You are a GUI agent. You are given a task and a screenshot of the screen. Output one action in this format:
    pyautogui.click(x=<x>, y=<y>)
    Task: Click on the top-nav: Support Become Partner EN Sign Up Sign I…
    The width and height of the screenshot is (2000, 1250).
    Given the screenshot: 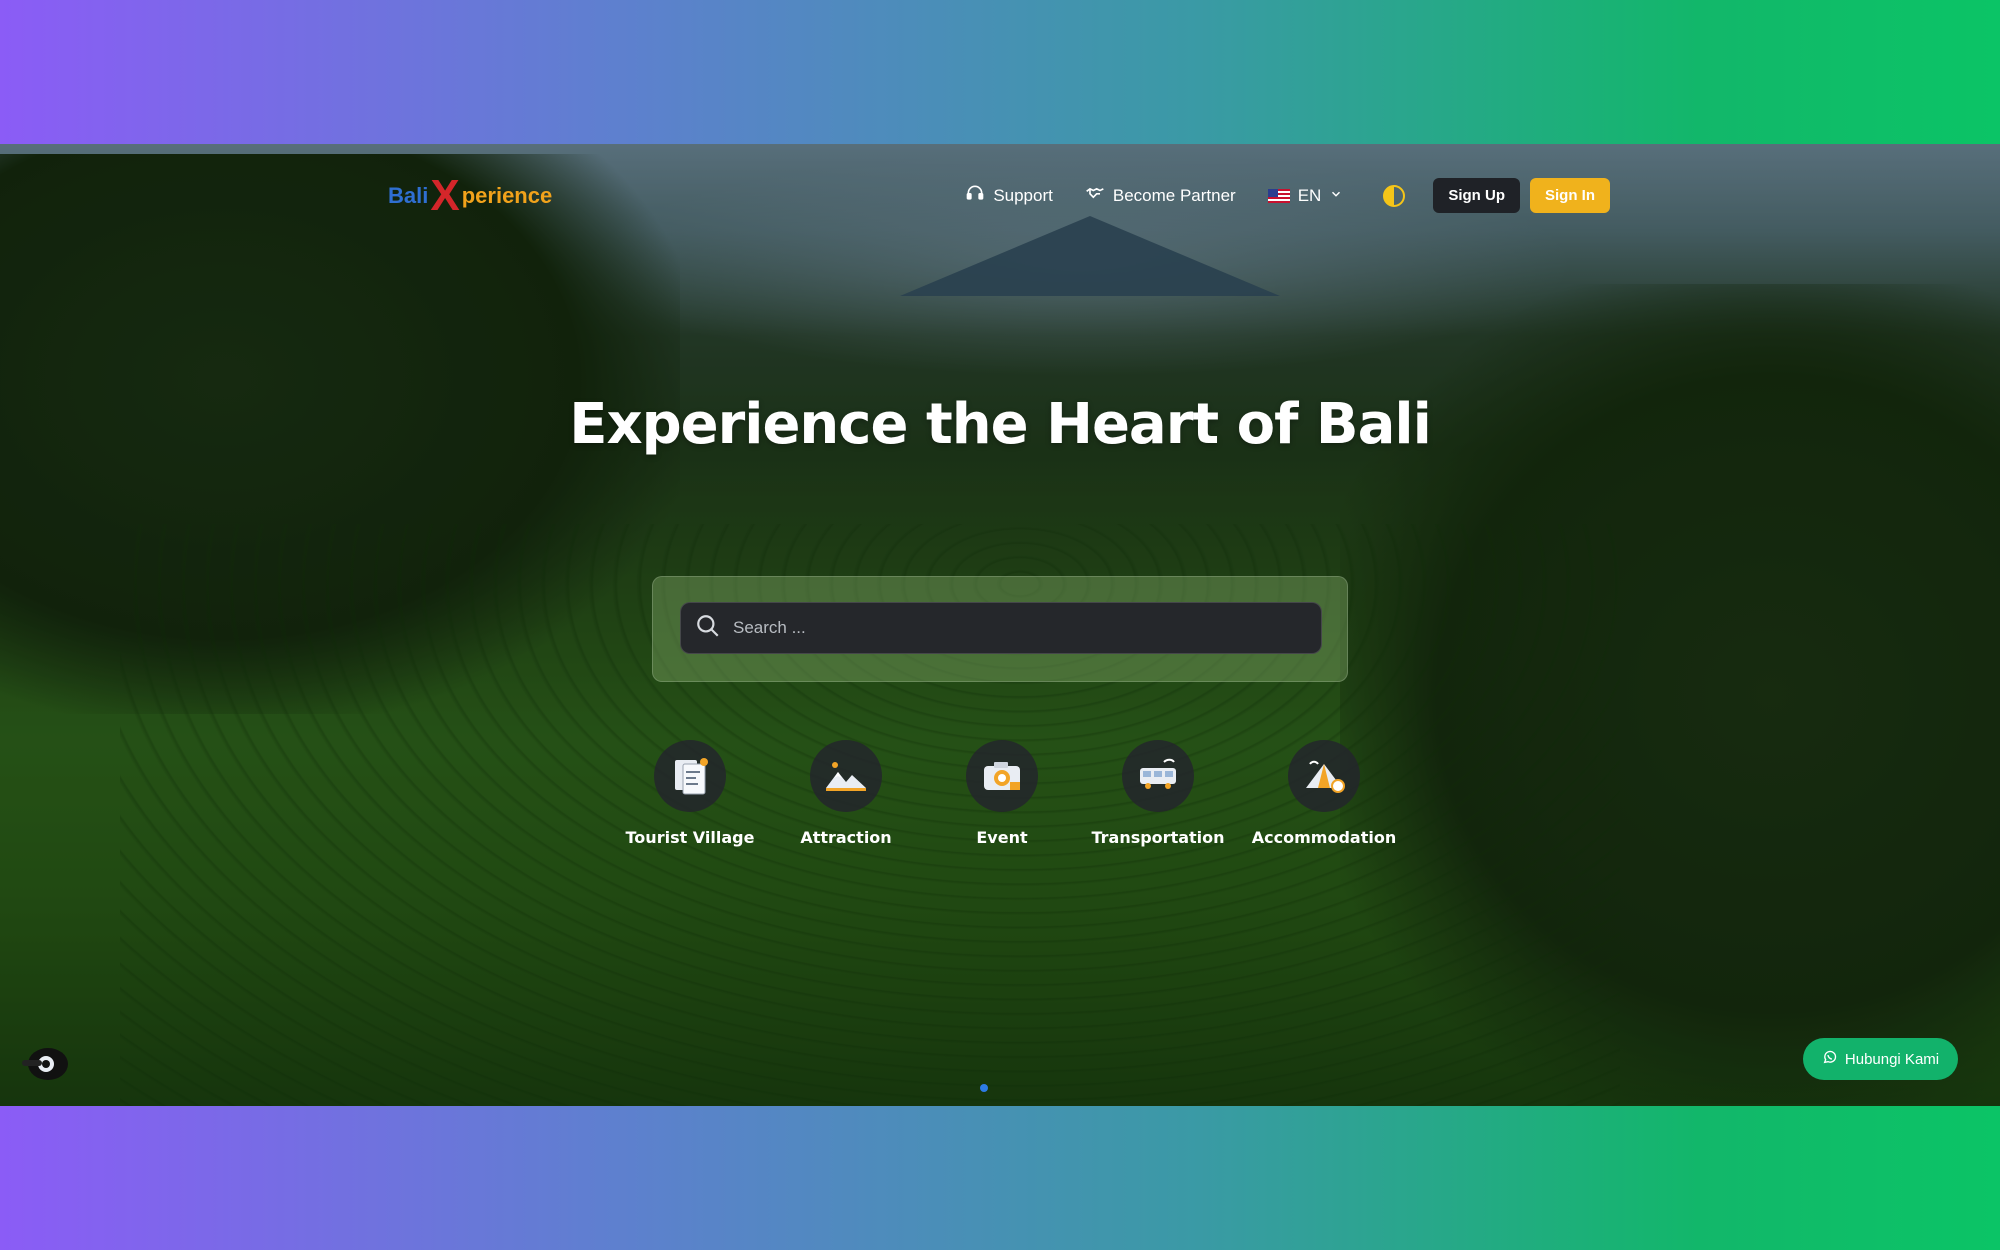 What is the action you would take?
    pyautogui.click(x=1287, y=195)
    